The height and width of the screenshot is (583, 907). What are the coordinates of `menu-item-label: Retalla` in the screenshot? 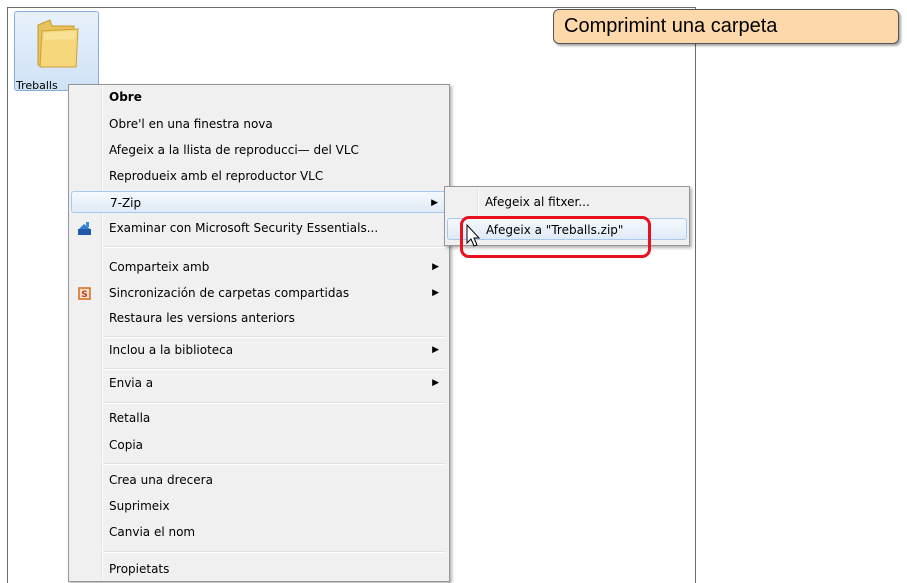 It's located at (130, 418).